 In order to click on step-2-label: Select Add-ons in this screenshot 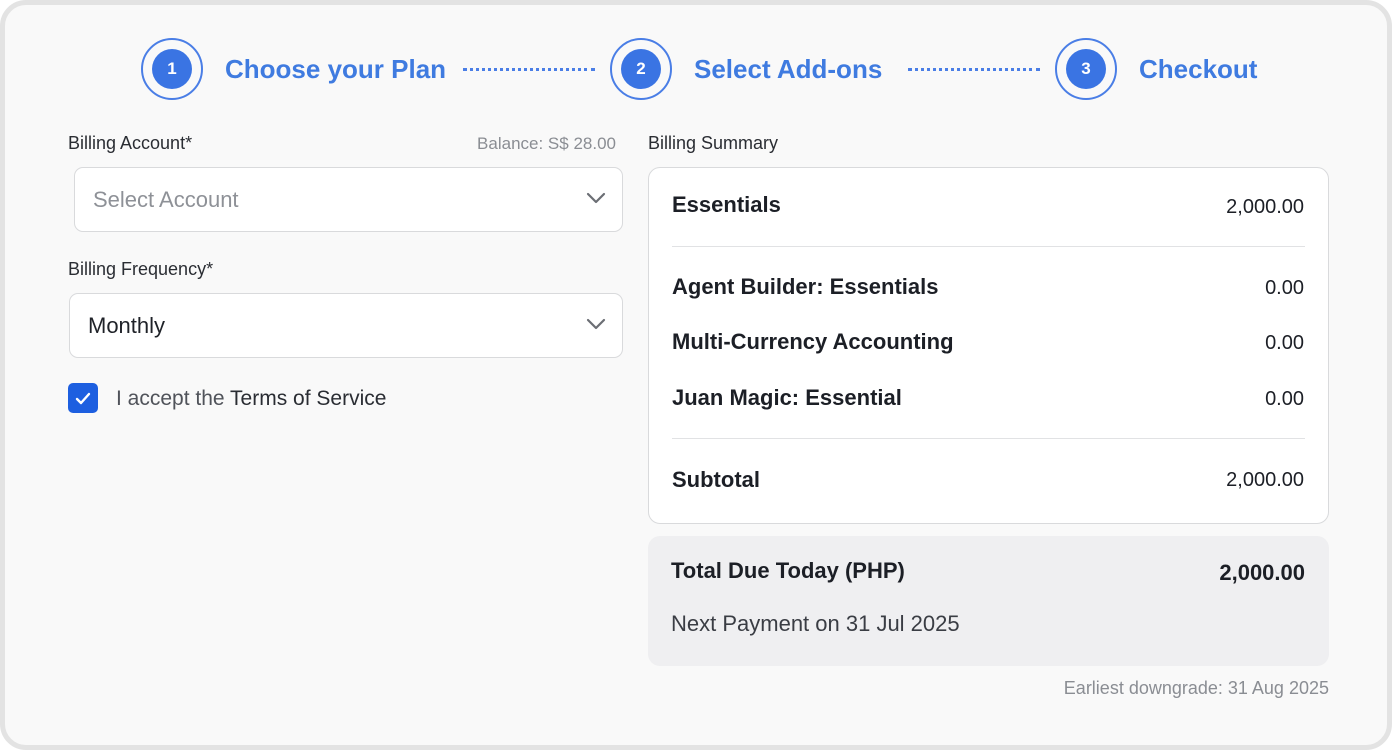, I will do `click(788, 68)`.